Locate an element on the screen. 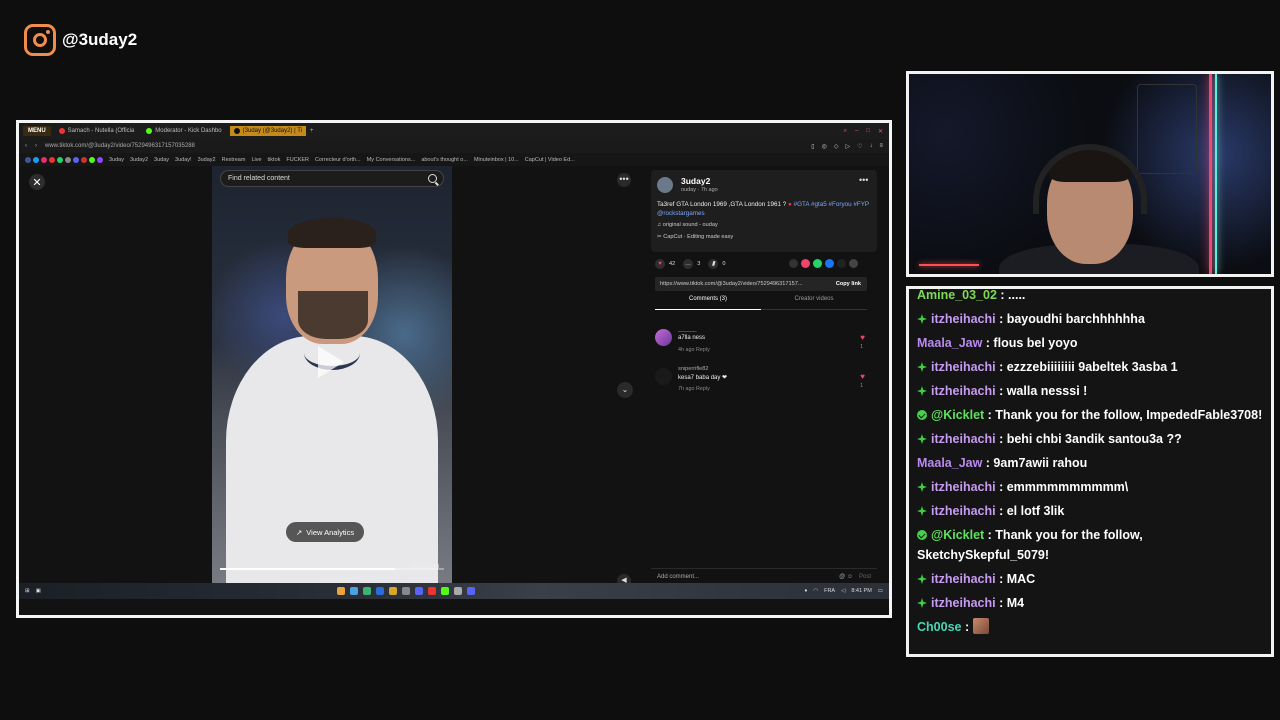 Image resolution: width=1280 pixels, height=720 pixels. mention-icon: @ ☺ is located at coordinates (846, 577).